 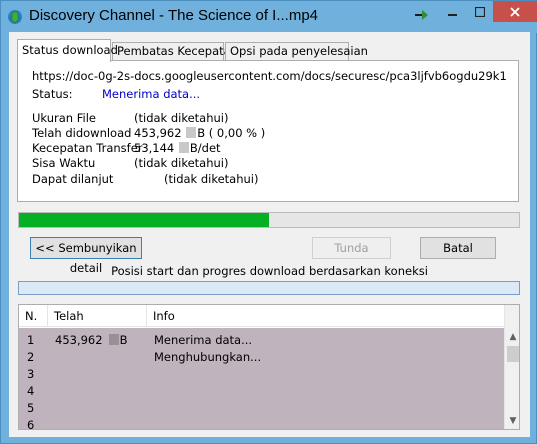 What do you see at coordinates (513, 354) in the screenshot?
I see `scroll-thumb` at bounding box center [513, 354].